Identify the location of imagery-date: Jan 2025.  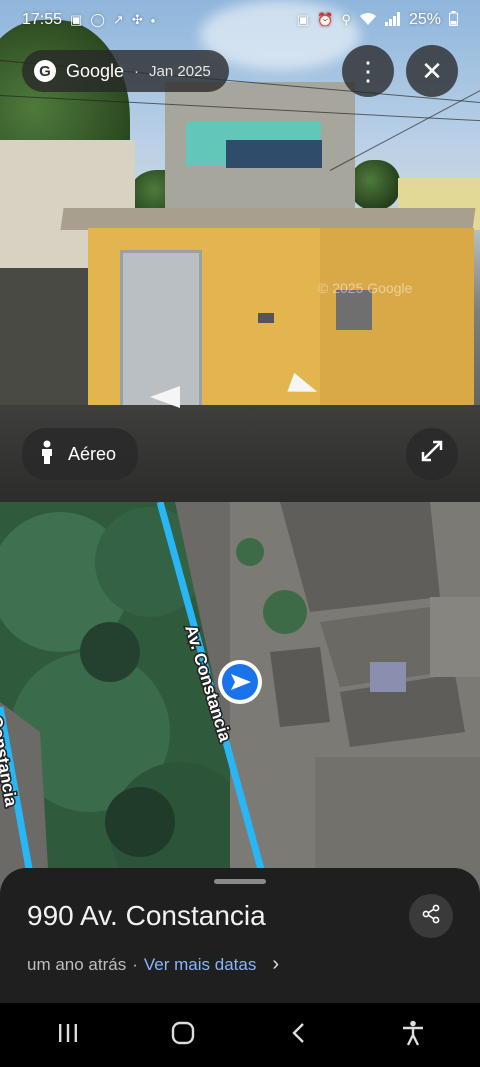
(180, 71).